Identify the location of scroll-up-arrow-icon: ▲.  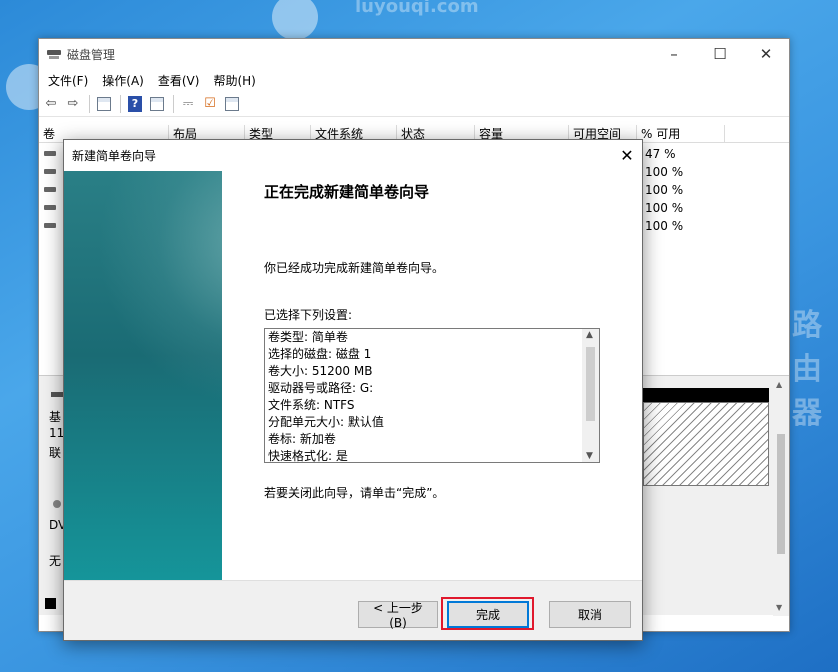
(589, 335).